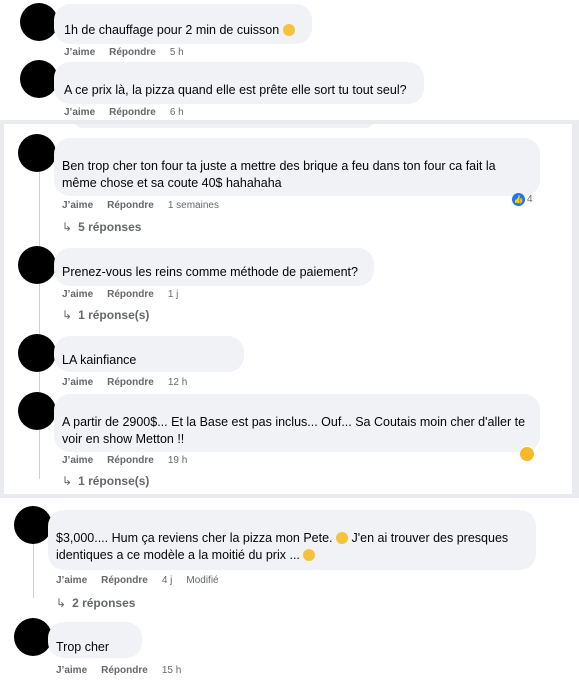  What do you see at coordinates (177, 382) in the screenshot?
I see `timestamp: 12 h` at bounding box center [177, 382].